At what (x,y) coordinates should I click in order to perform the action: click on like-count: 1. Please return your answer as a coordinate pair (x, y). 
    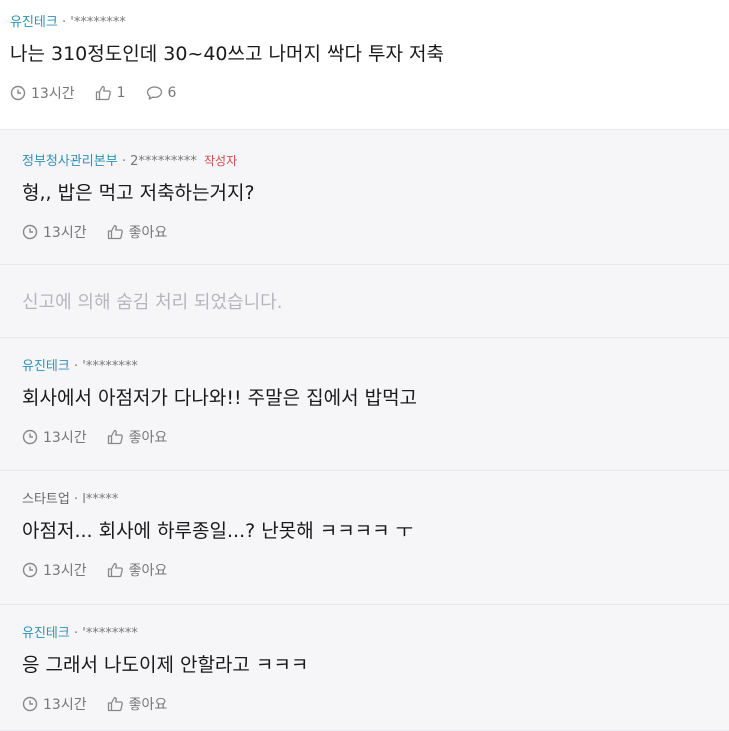
    Looking at the image, I should click on (121, 93).